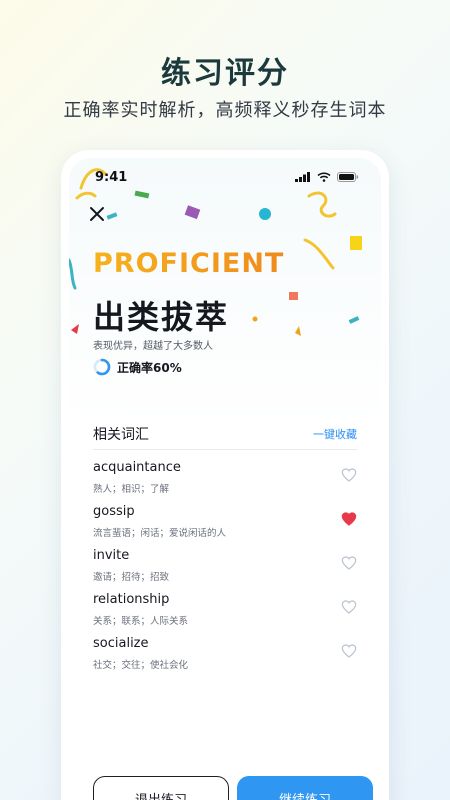  I want to click on word-text: socialize, so click(121, 643).